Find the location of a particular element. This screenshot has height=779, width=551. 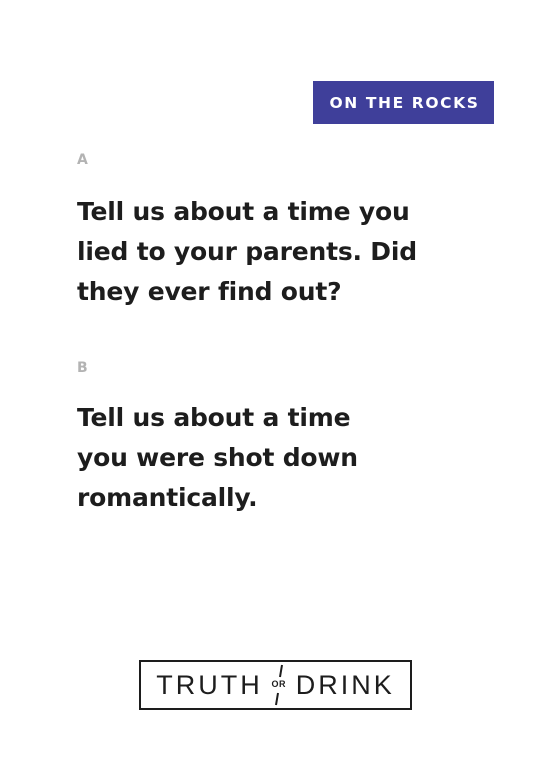

truth-or-drink-logo: TRUTH OR DRINK is located at coordinates (275, 685).